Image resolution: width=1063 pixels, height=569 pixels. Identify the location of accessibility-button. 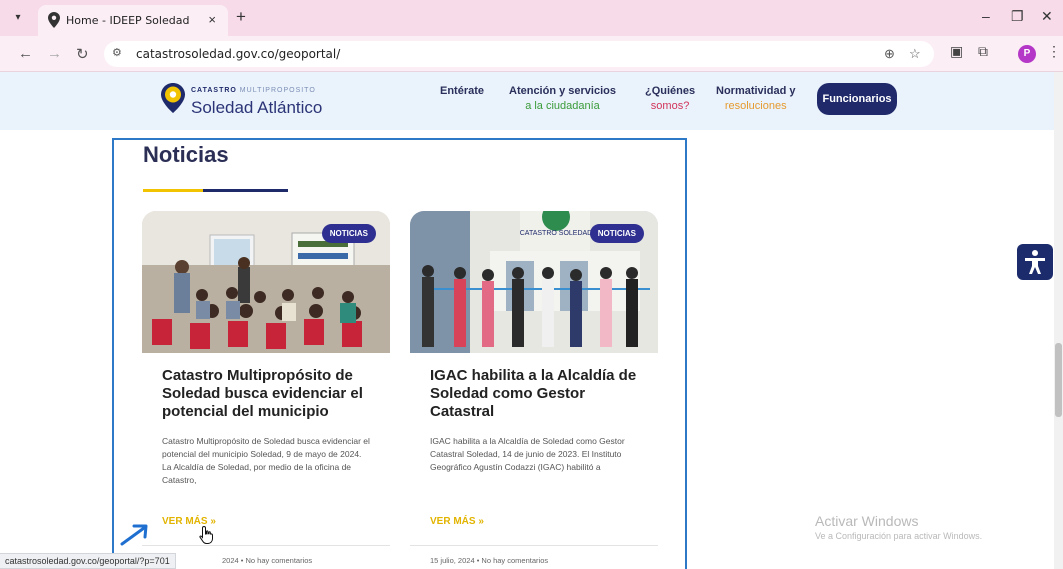
(1035, 262).